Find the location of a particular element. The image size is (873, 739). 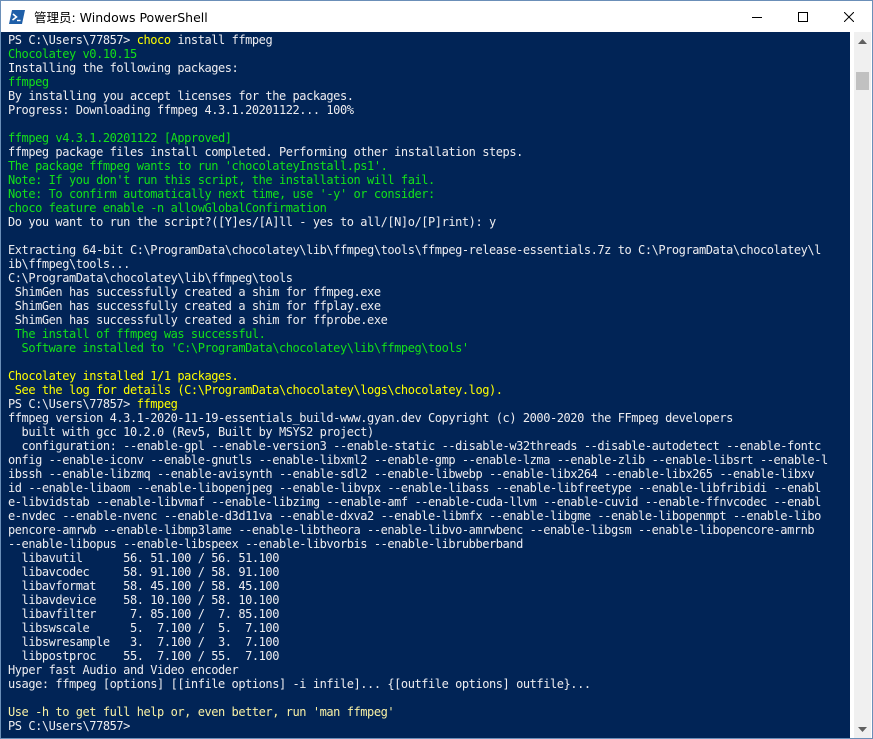

maximize-button is located at coordinates (803, 16).